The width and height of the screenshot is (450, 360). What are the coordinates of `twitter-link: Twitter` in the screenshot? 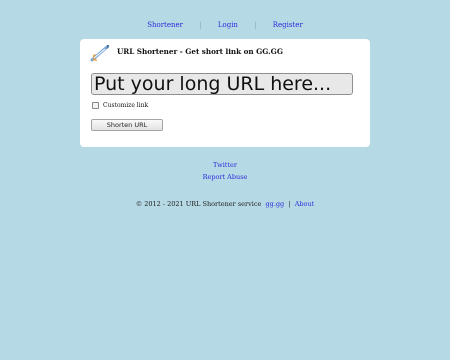 It's located at (225, 165).